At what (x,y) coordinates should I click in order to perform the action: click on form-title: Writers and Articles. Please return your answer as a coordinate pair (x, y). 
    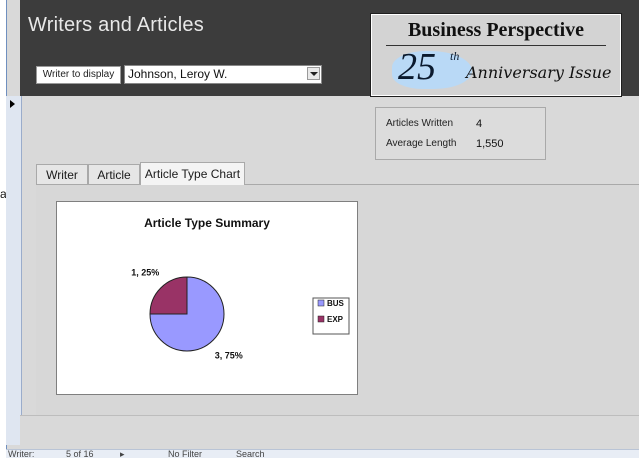
    Looking at the image, I should click on (116, 25).